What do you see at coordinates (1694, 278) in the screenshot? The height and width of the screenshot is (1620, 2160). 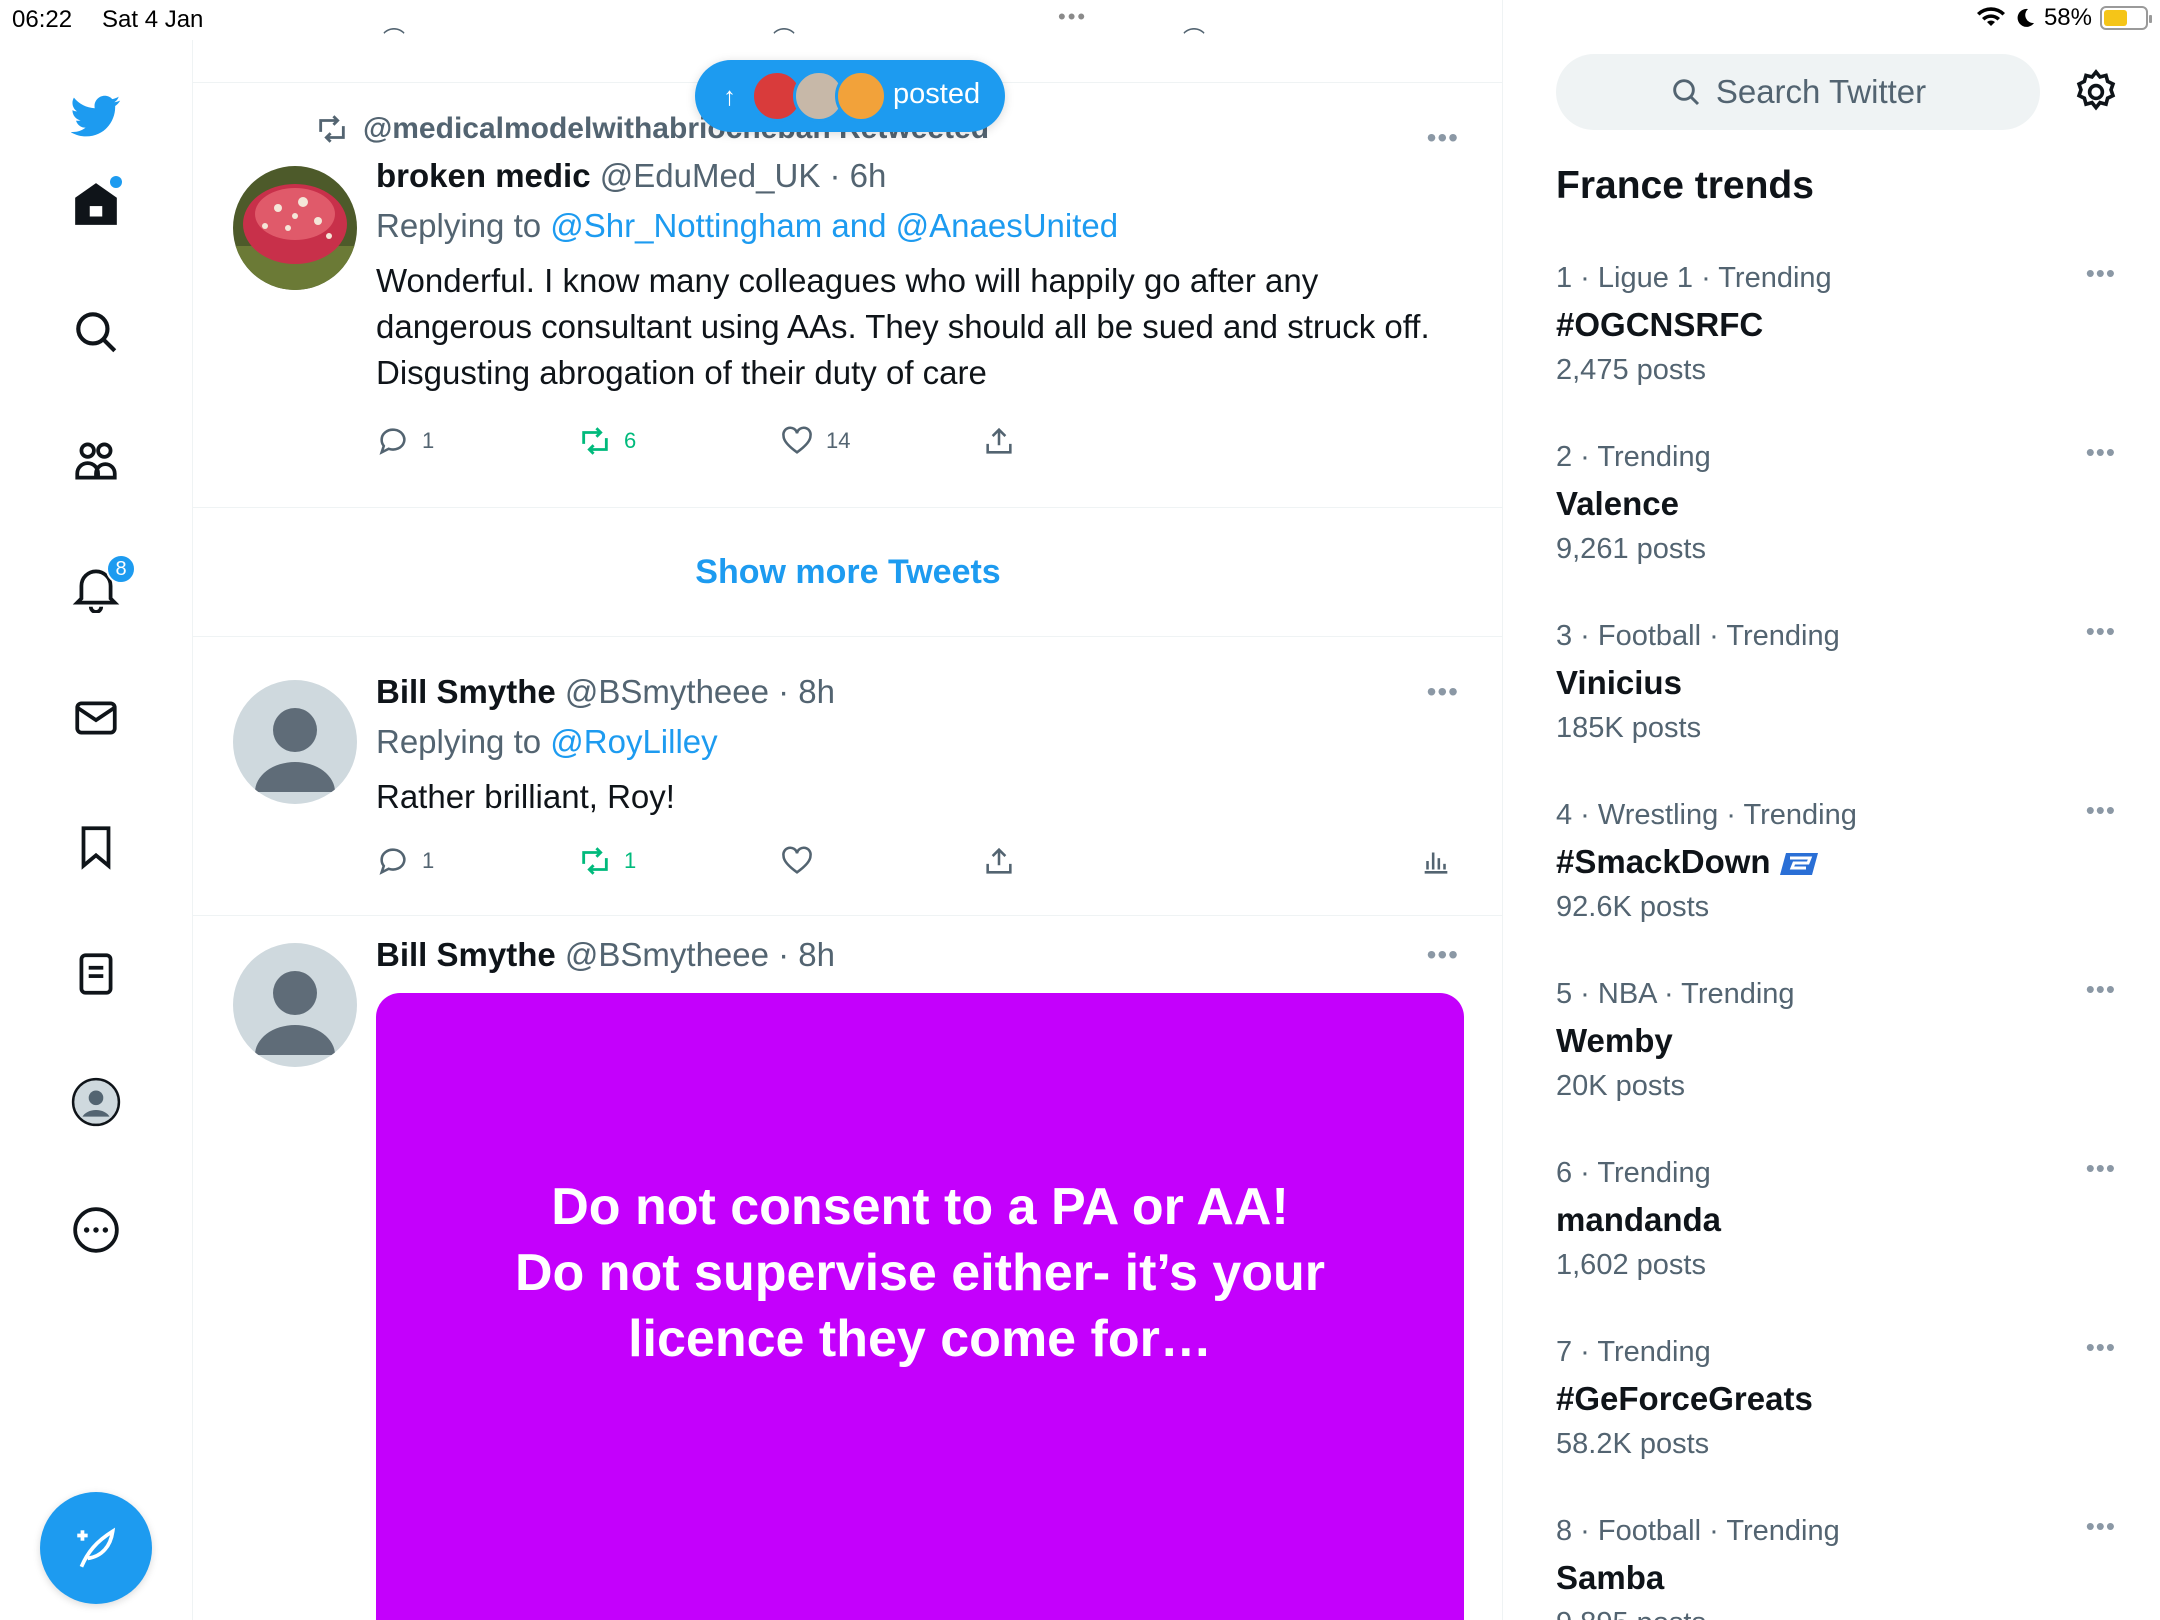 I see `trend-meta: 1 · Ligue 1 · Trending` at bounding box center [1694, 278].